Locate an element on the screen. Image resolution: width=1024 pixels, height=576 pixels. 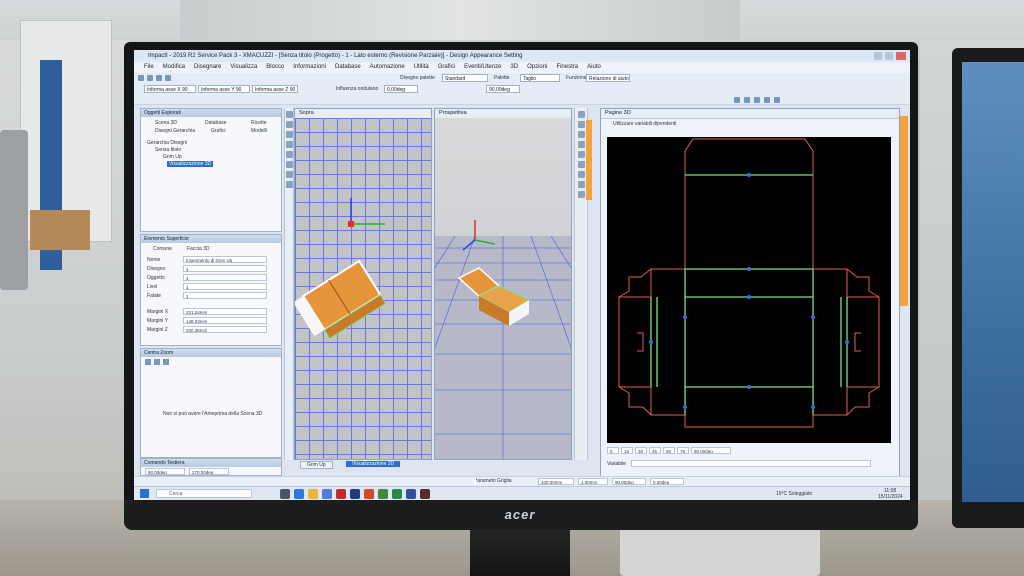
menu-item-6: Database is located at coordinates (348, 67).